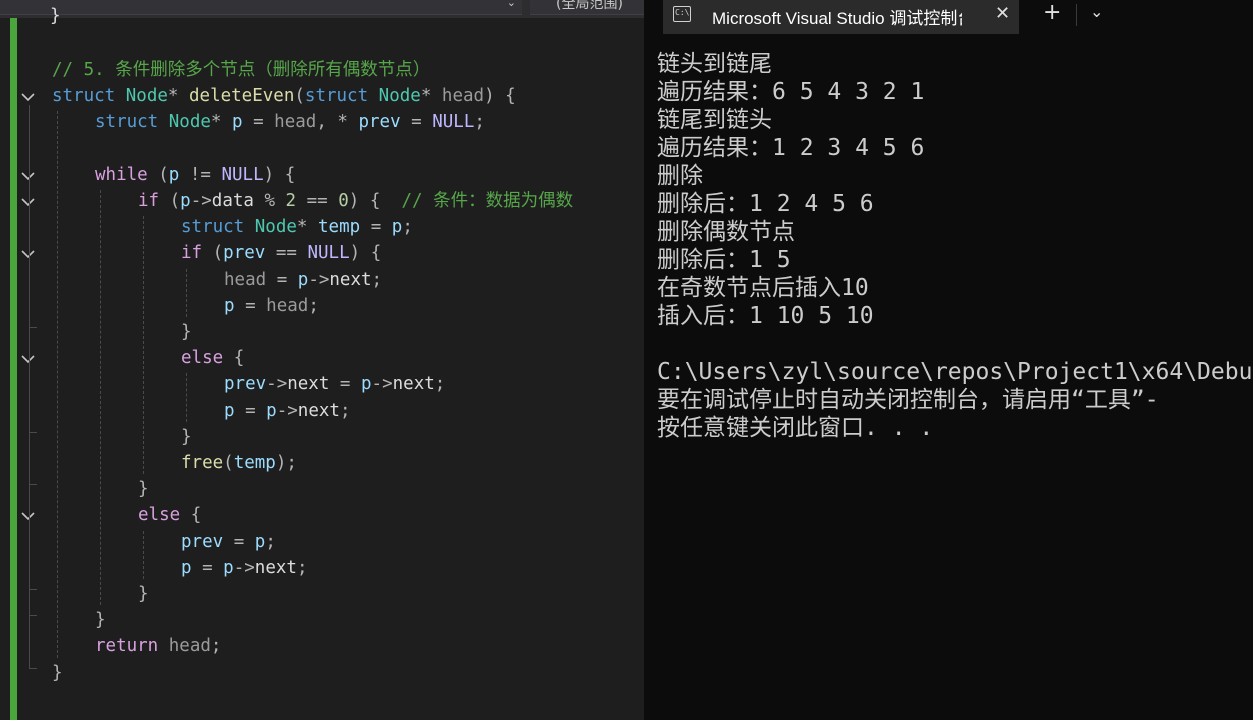 The width and height of the screenshot is (1253, 720). What do you see at coordinates (13, 369) in the screenshot?
I see `change-tracking-bar` at bounding box center [13, 369].